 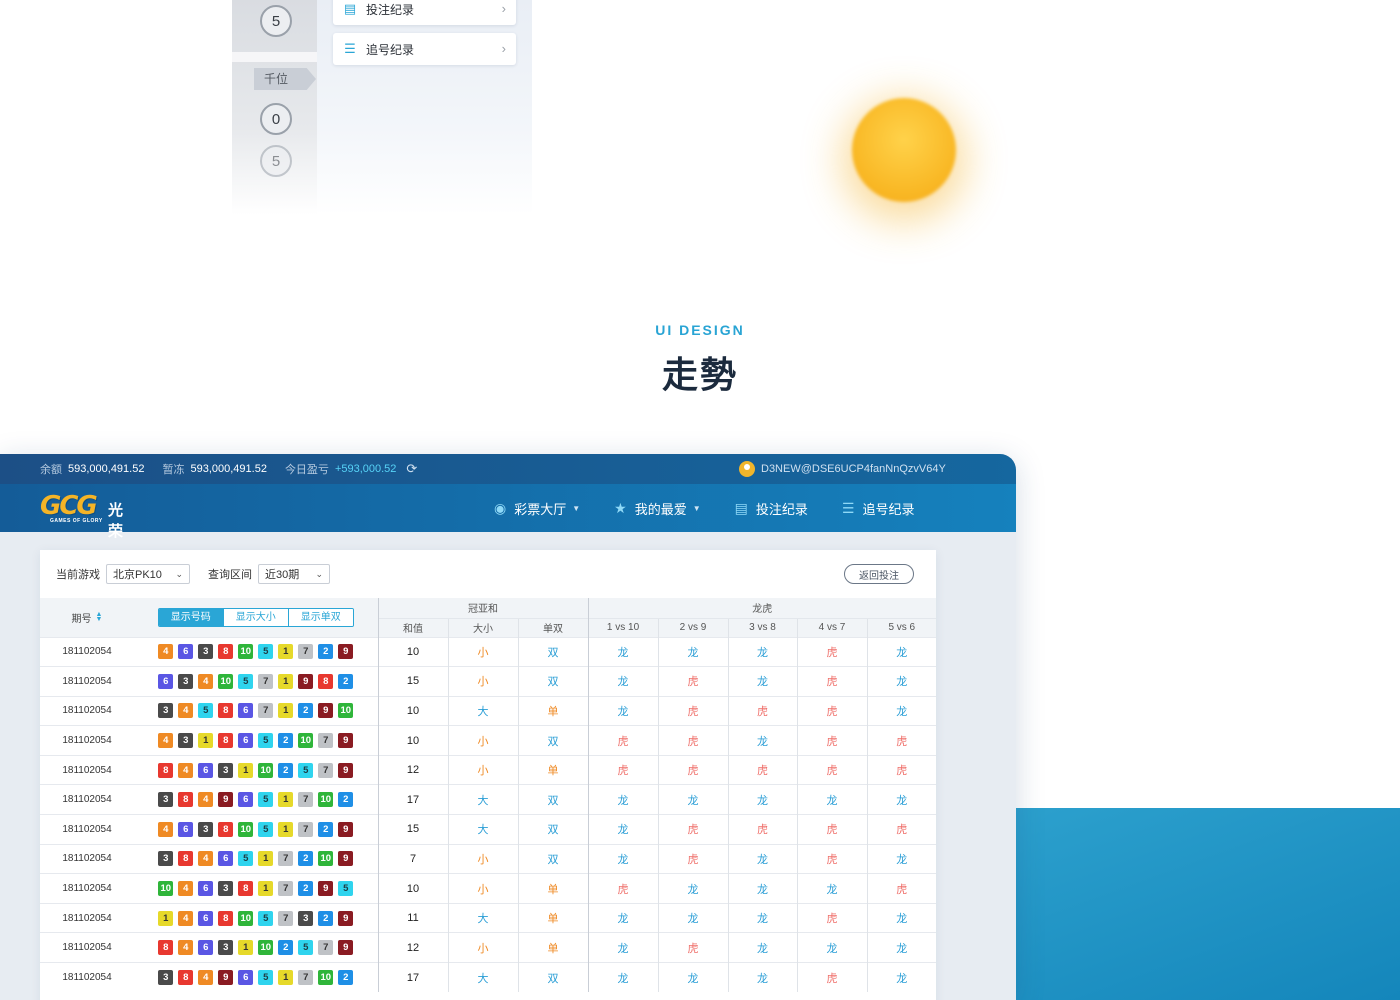 I want to click on nav-chase-records: ☰ 追号纪录, so click(x=878, y=508).